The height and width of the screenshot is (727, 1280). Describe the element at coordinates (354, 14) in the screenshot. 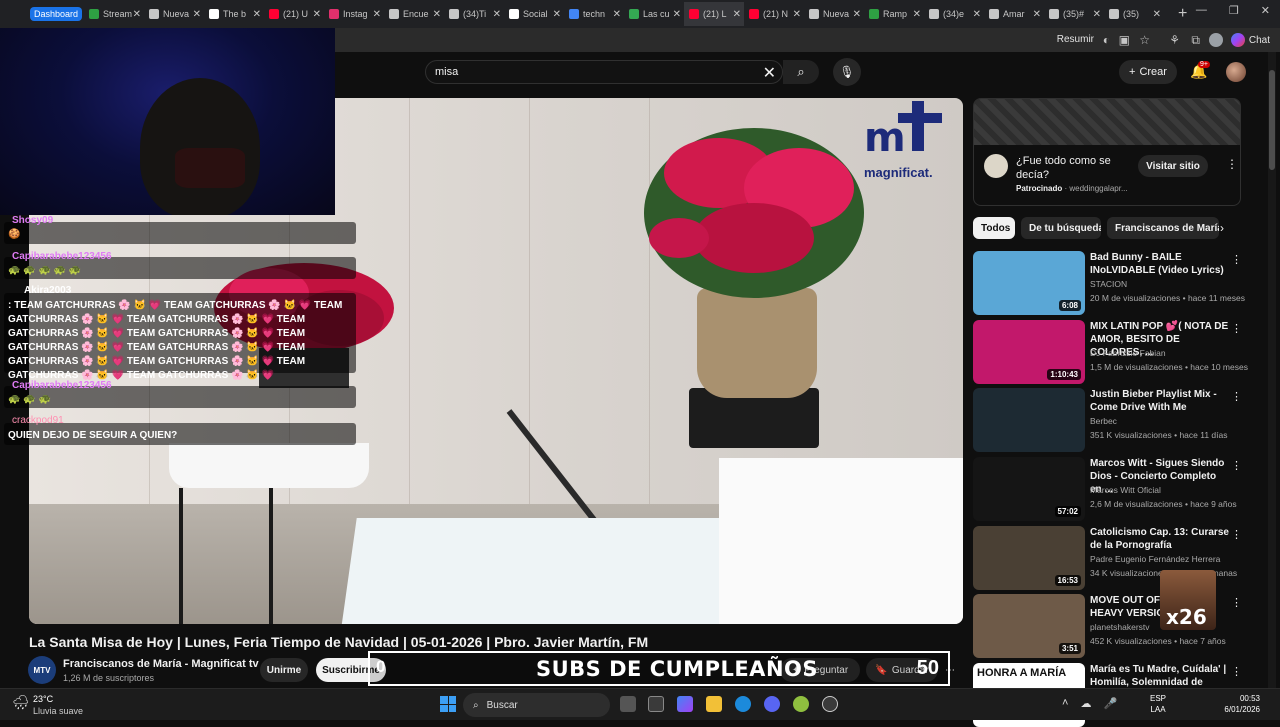

I see `browser-tab: Instag ✕` at that location.